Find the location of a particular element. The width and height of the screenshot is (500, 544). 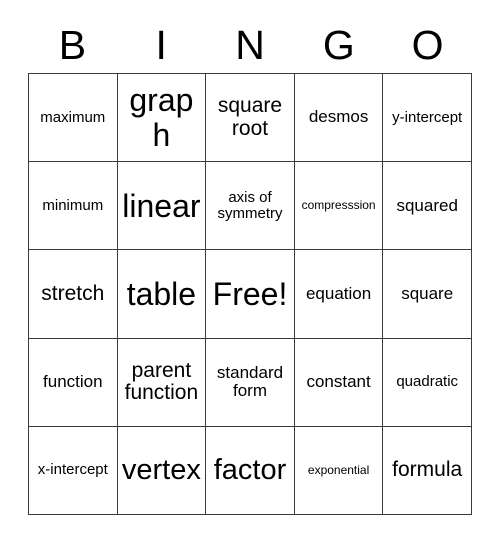

bingo-cell-label: stretch is located at coordinates (73, 293).